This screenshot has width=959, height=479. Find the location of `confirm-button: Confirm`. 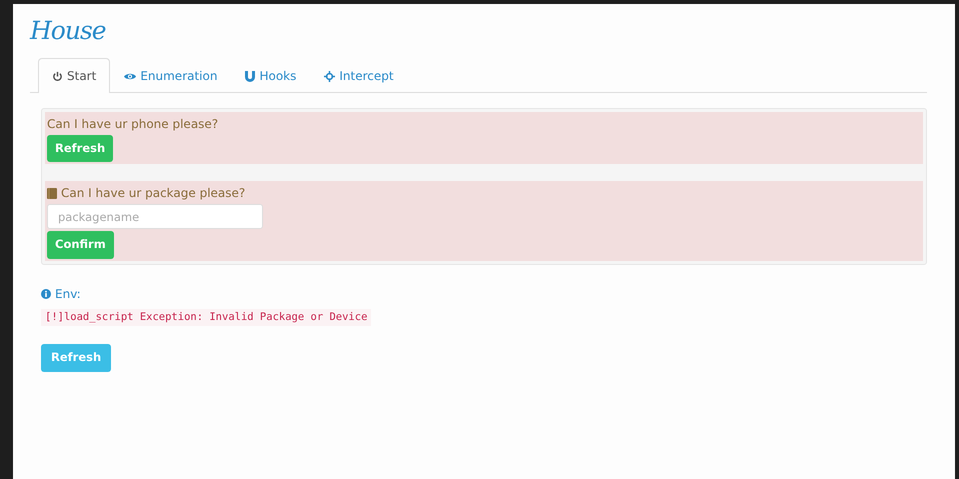

confirm-button: Confirm is located at coordinates (80, 244).